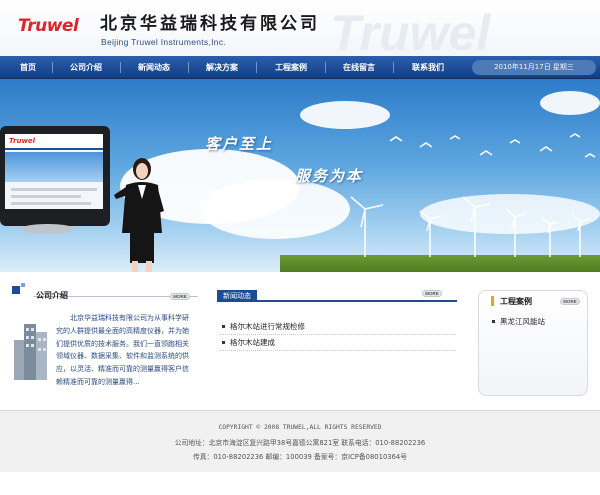 The width and height of the screenshot is (600, 495). I want to click on monitor-graphic: Truwel, so click(55, 176).